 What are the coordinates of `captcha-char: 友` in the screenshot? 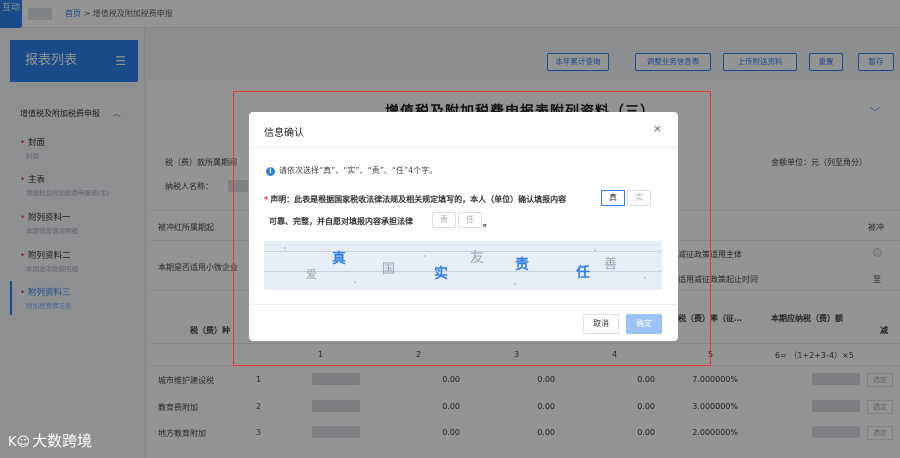 It's located at (477, 257).